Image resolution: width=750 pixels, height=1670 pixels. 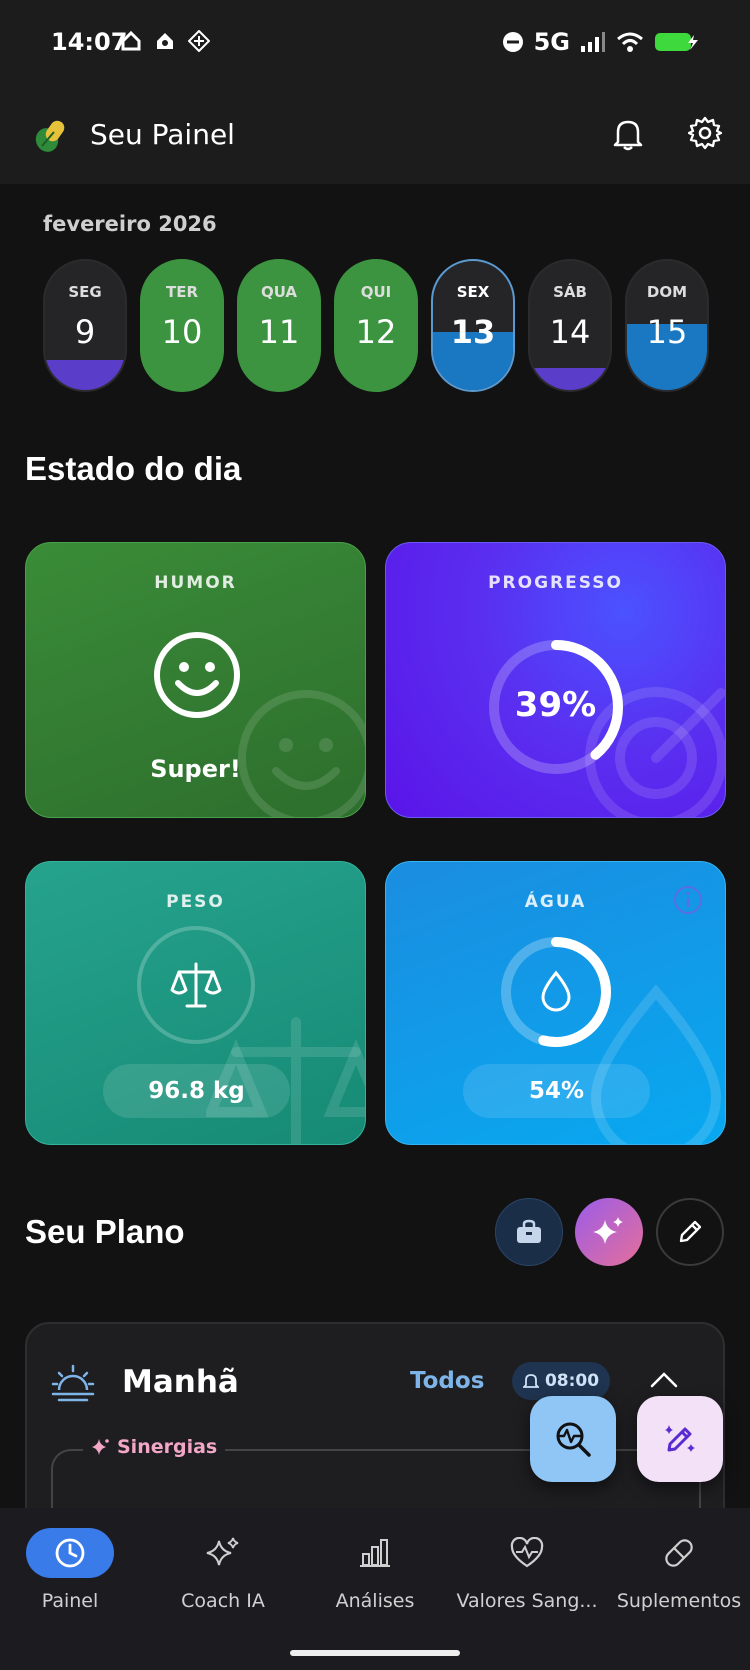 What do you see at coordinates (679, 1601) in the screenshot?
I see `nav-label: Suplementos` at bounding box center [679, 1601].